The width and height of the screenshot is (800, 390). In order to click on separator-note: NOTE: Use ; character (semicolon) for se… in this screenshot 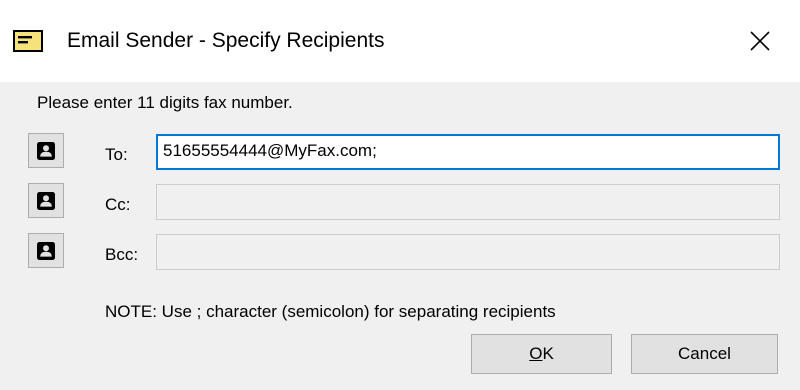, I will do `click(330, 311)`.